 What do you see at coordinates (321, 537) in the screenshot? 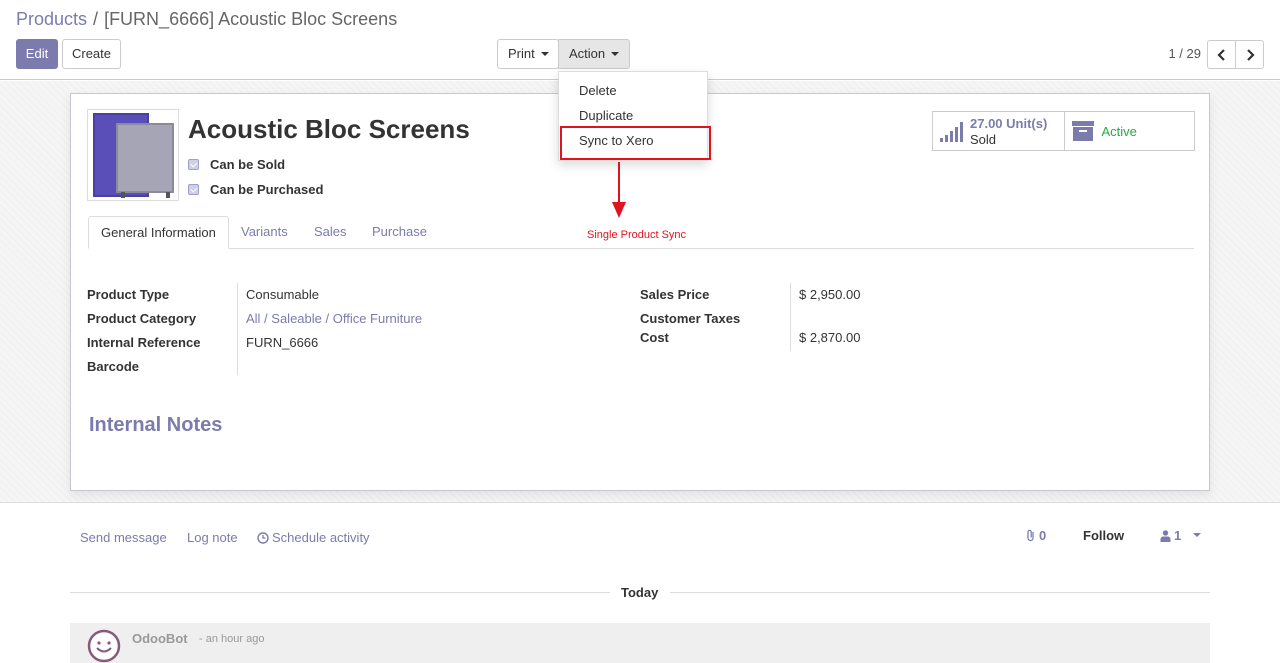
I see `schedule-activity-label: Schedule activity` at bounding box center [321, 537].